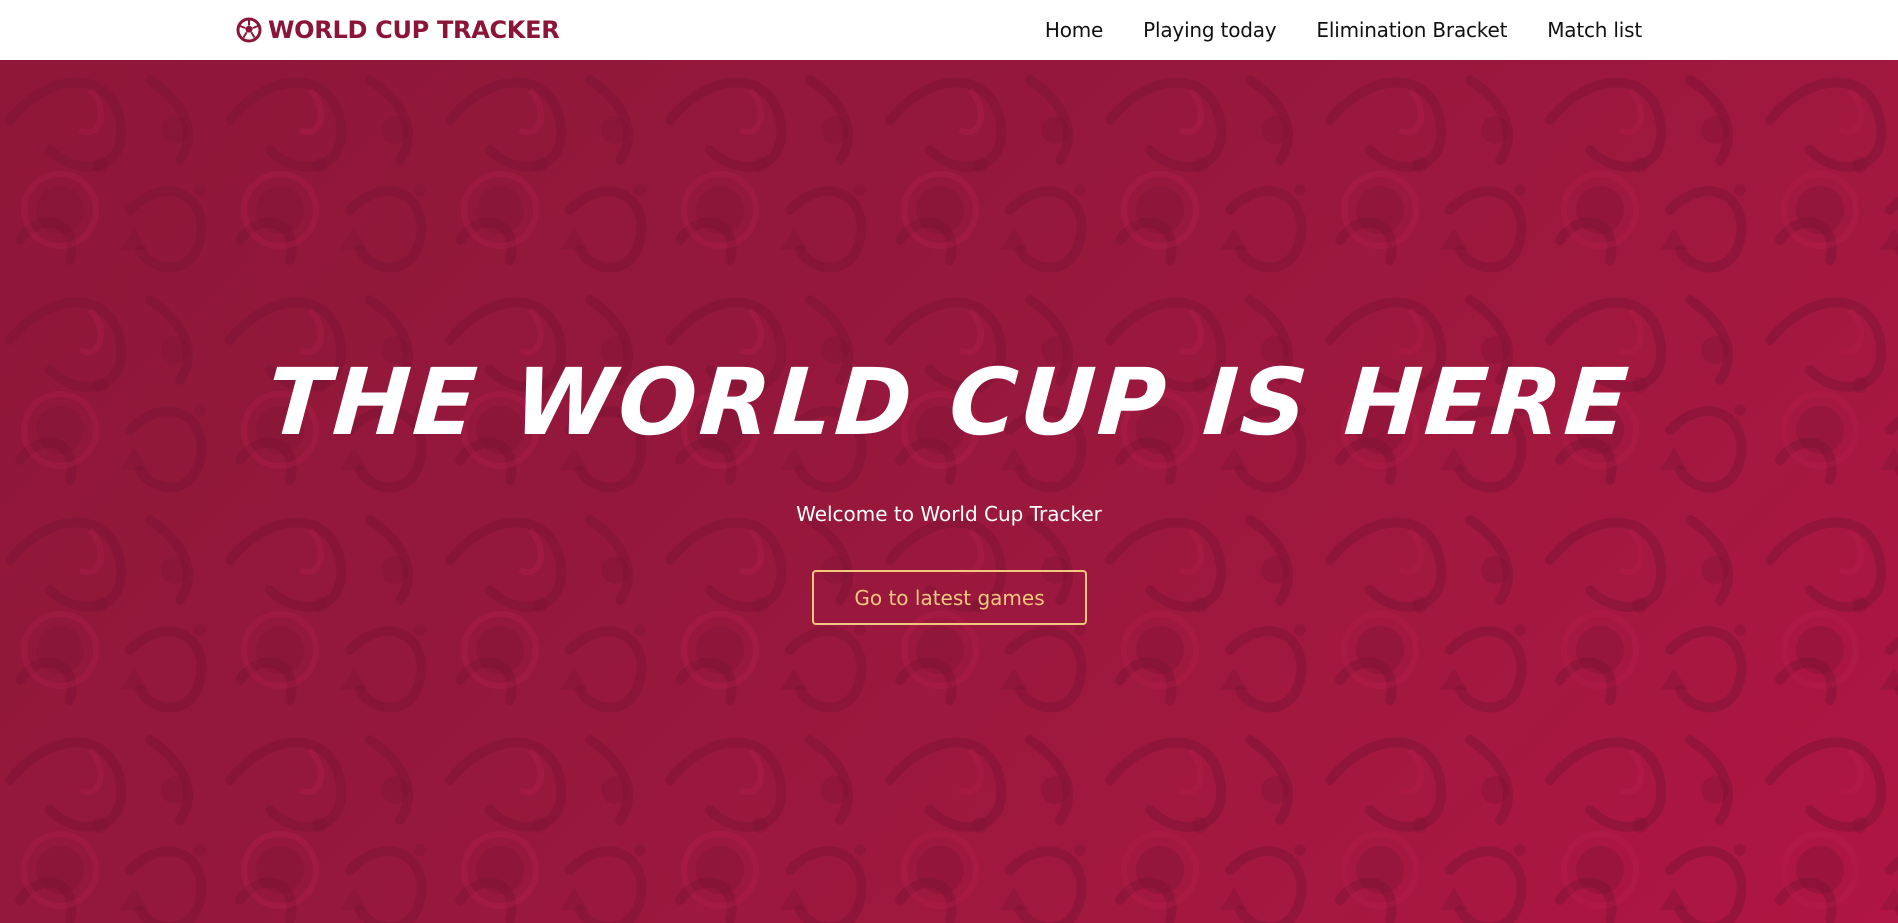  I want to click on go-to-latest-games-button: Go to latest games, so click(949, 597).